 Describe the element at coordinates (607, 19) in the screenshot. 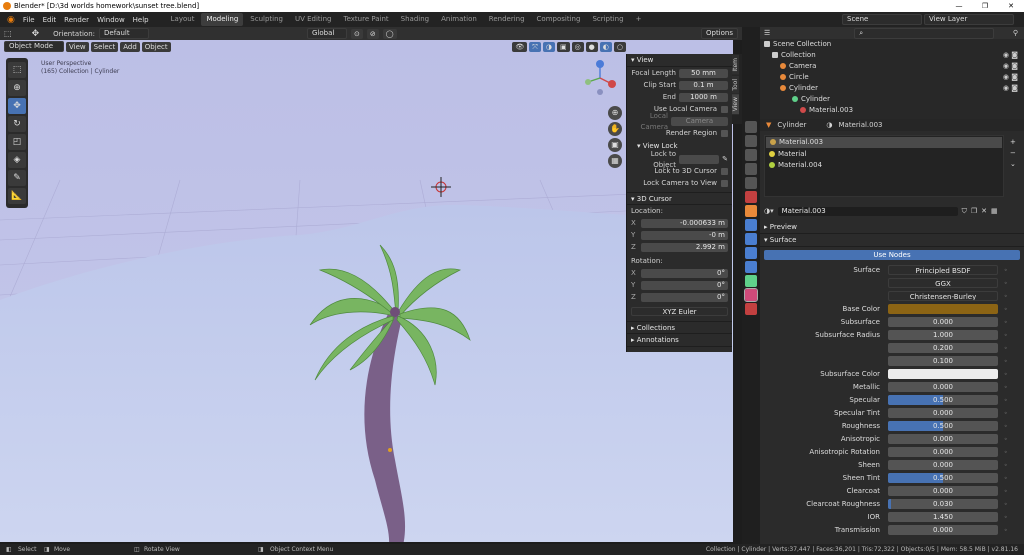

I see `workspace-tab-scripting: Scripting` at that location.